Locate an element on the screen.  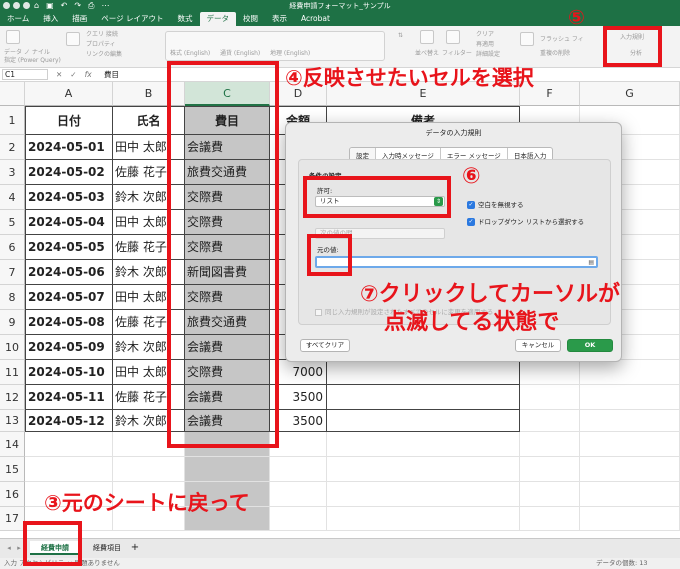
table-cell: 2024-05-03 is located at coordinates (69, 197).